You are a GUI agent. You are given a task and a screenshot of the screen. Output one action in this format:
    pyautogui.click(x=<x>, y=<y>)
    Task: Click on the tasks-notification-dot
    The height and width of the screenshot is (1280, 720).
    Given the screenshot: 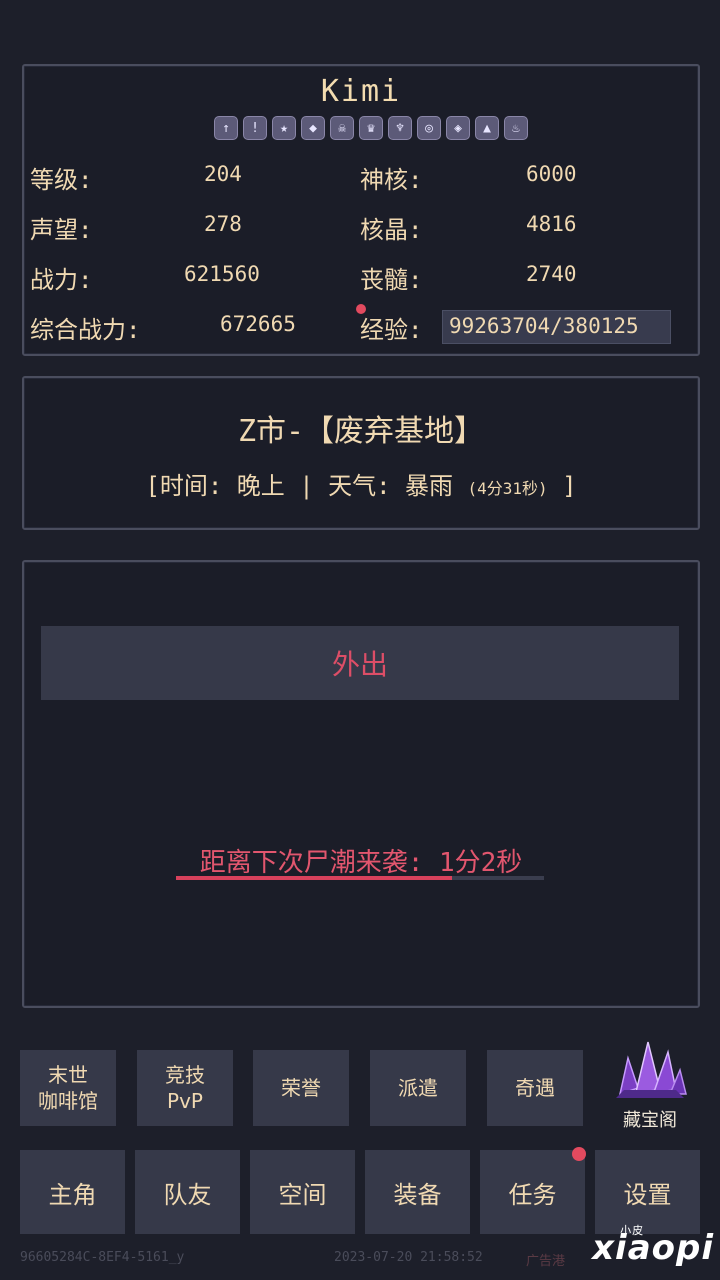 What is the action you would take?
    pyautogui.click(x=579, y=1154)
    